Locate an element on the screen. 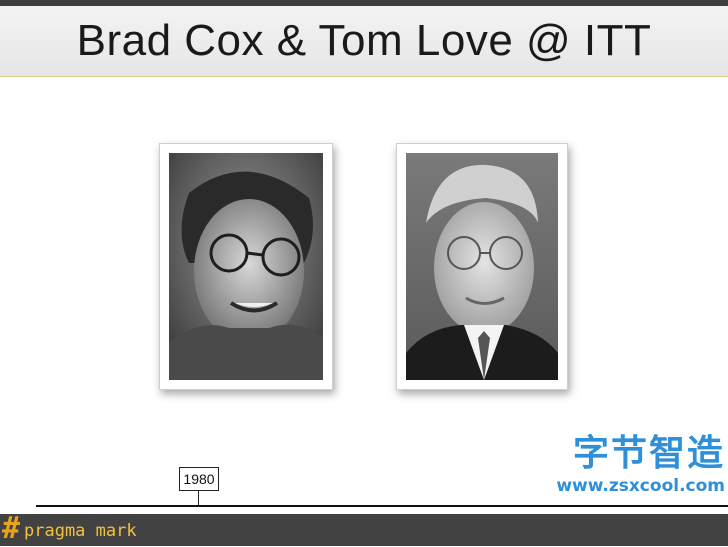 The height and width of the screenshot is (547, 728). footer-bar: # pragma mark is located at coordinates (364, 528).